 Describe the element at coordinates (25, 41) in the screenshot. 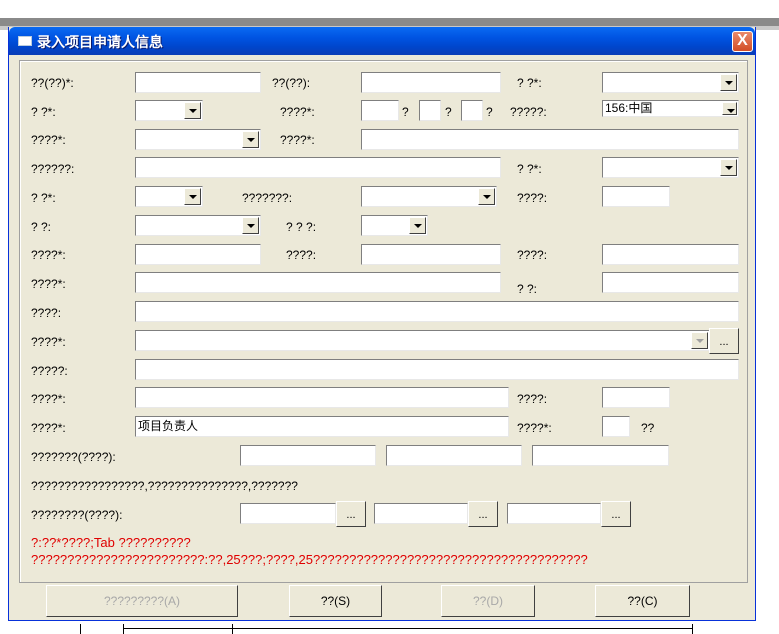

I see `window-icon` at that location.